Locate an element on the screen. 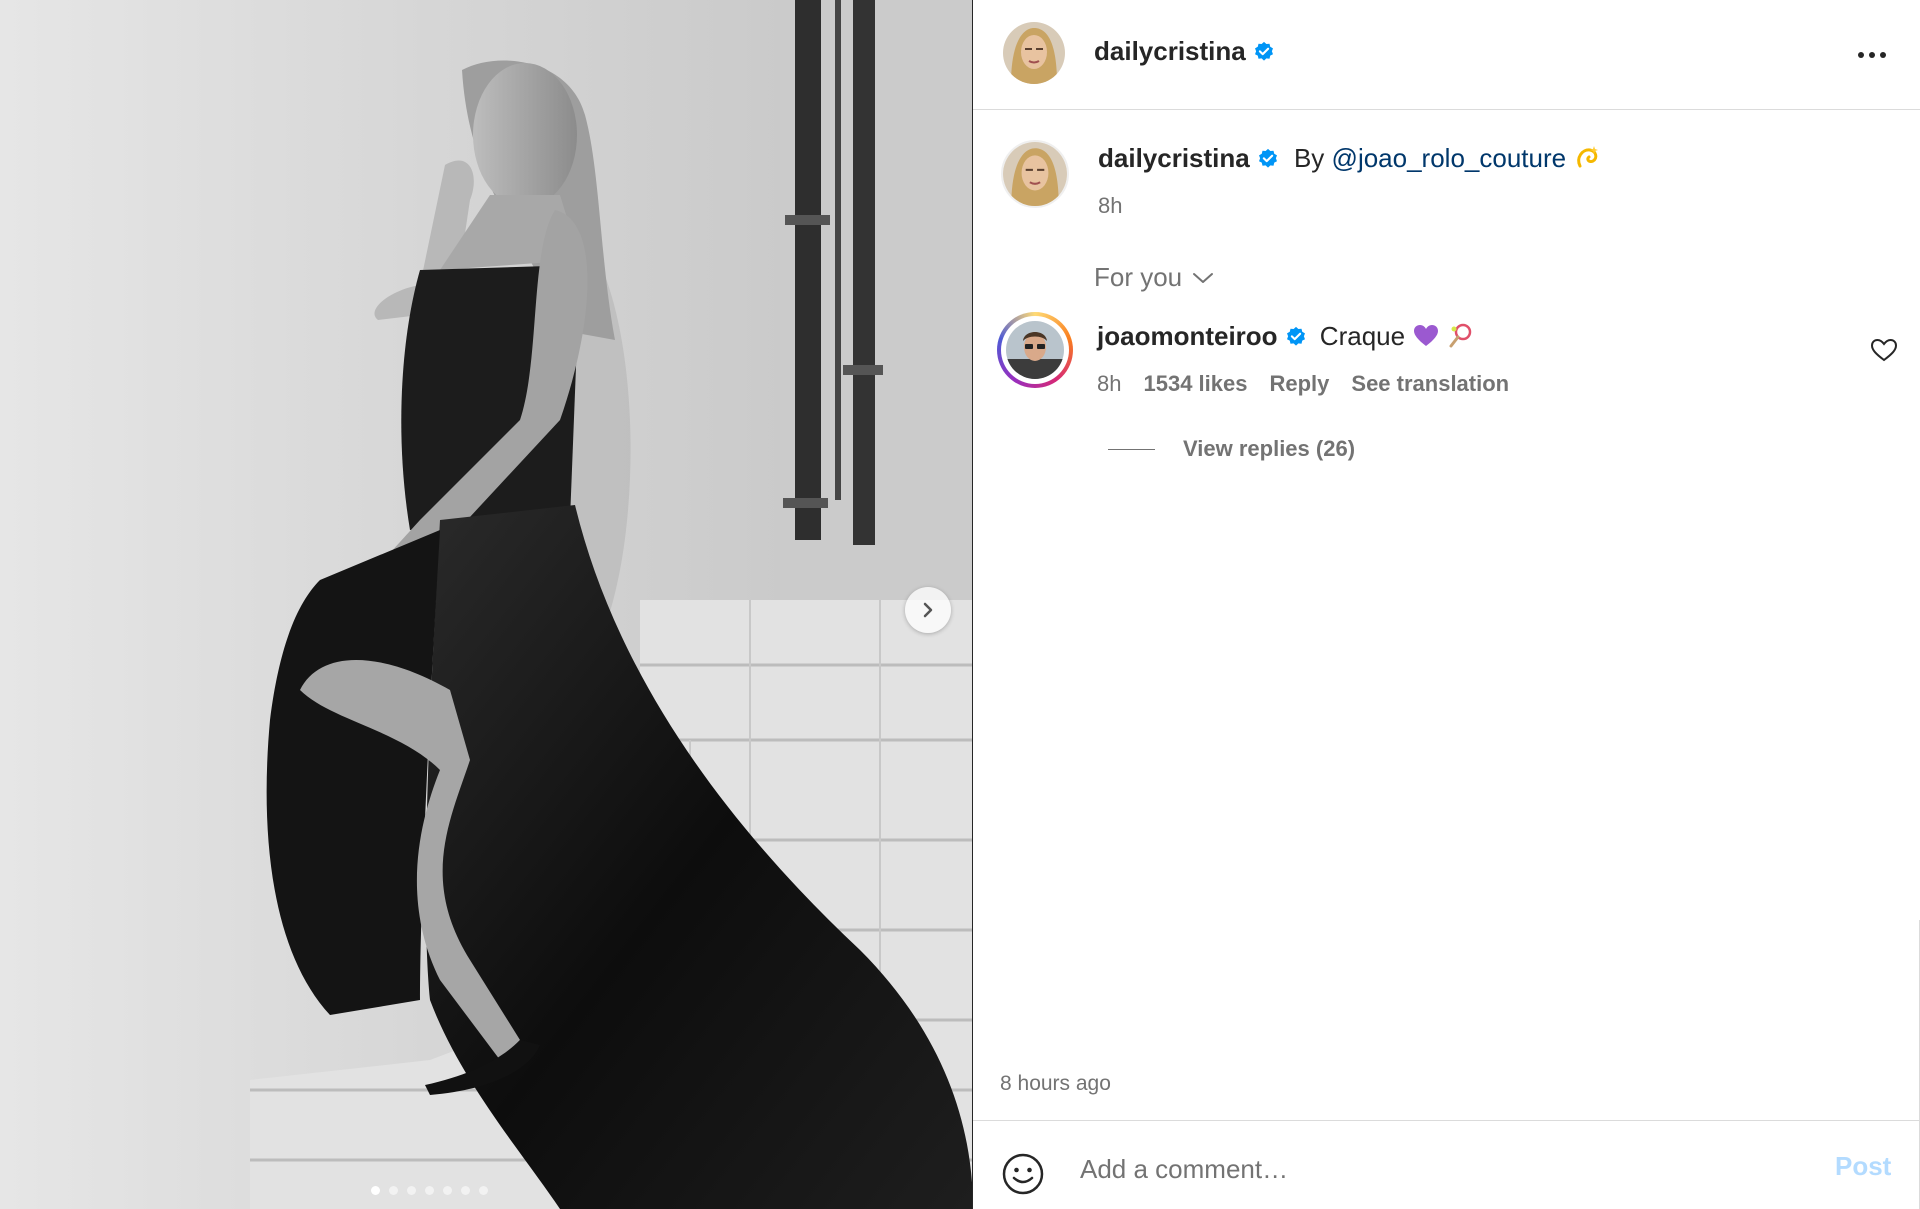 Image resolution: width=1920 pixels, height=1209 pixels. story-ring-gap is located at coordinates (1035, 350).